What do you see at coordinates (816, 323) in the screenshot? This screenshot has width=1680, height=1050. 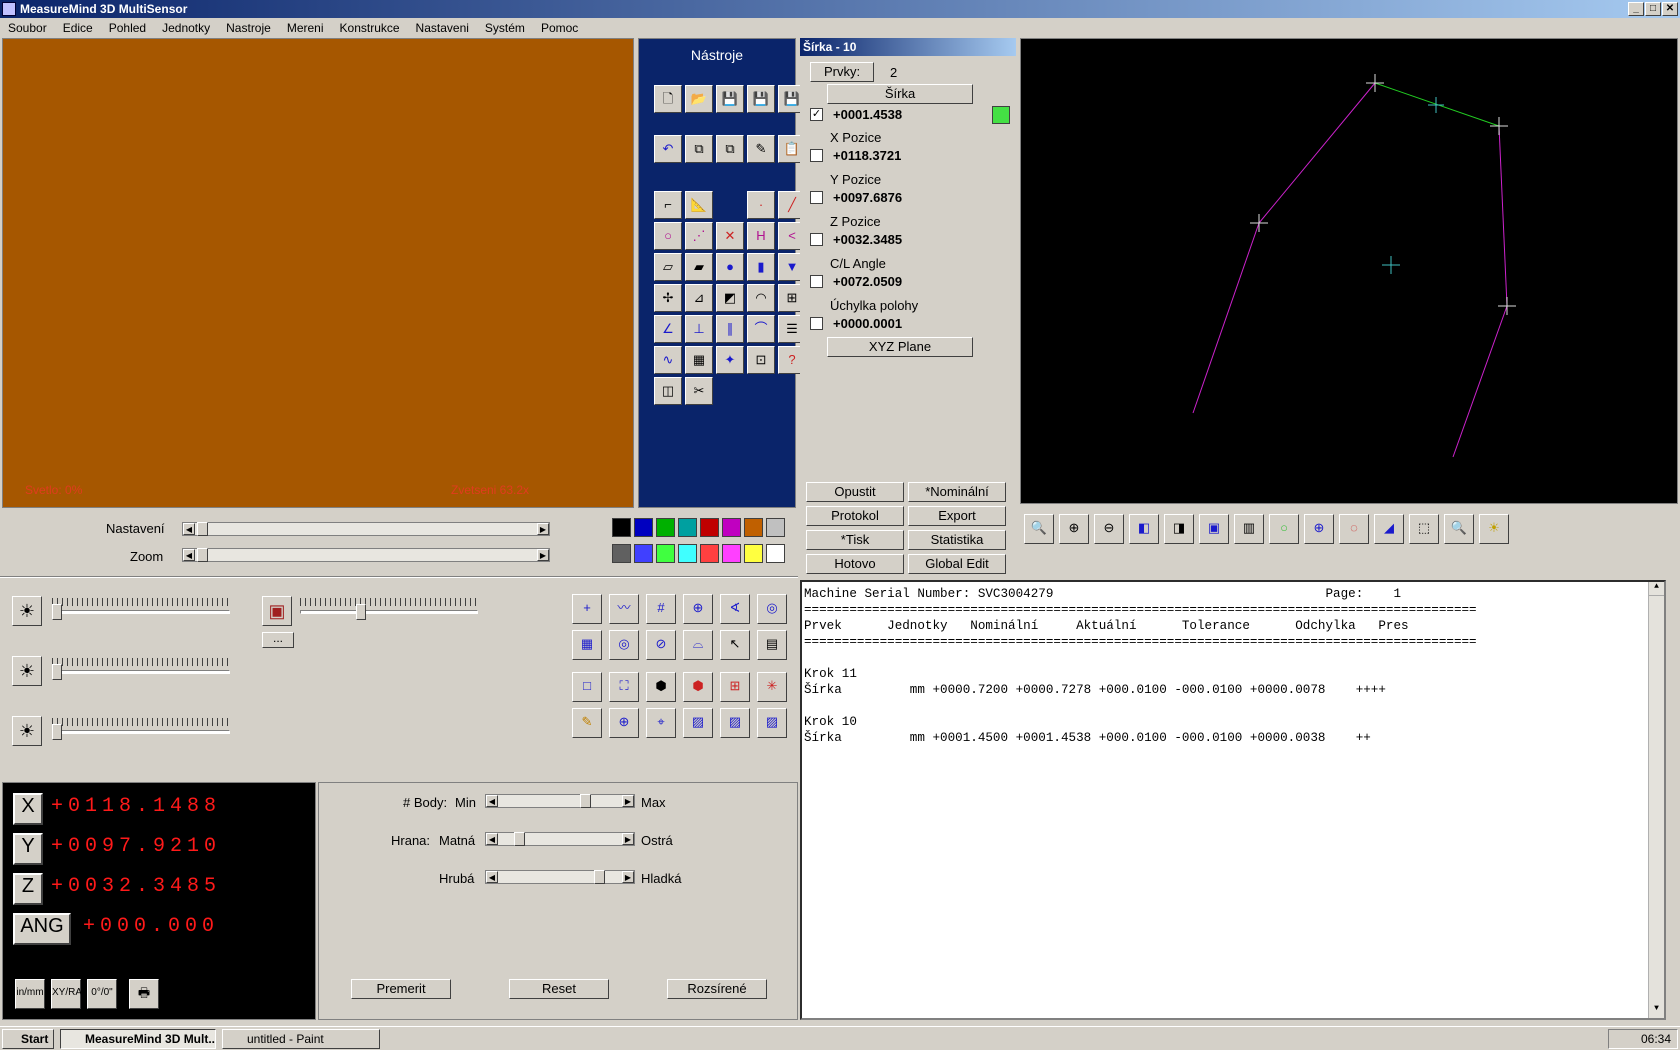 I see `position-dev-checkbox` at bounding box center [816, 323].